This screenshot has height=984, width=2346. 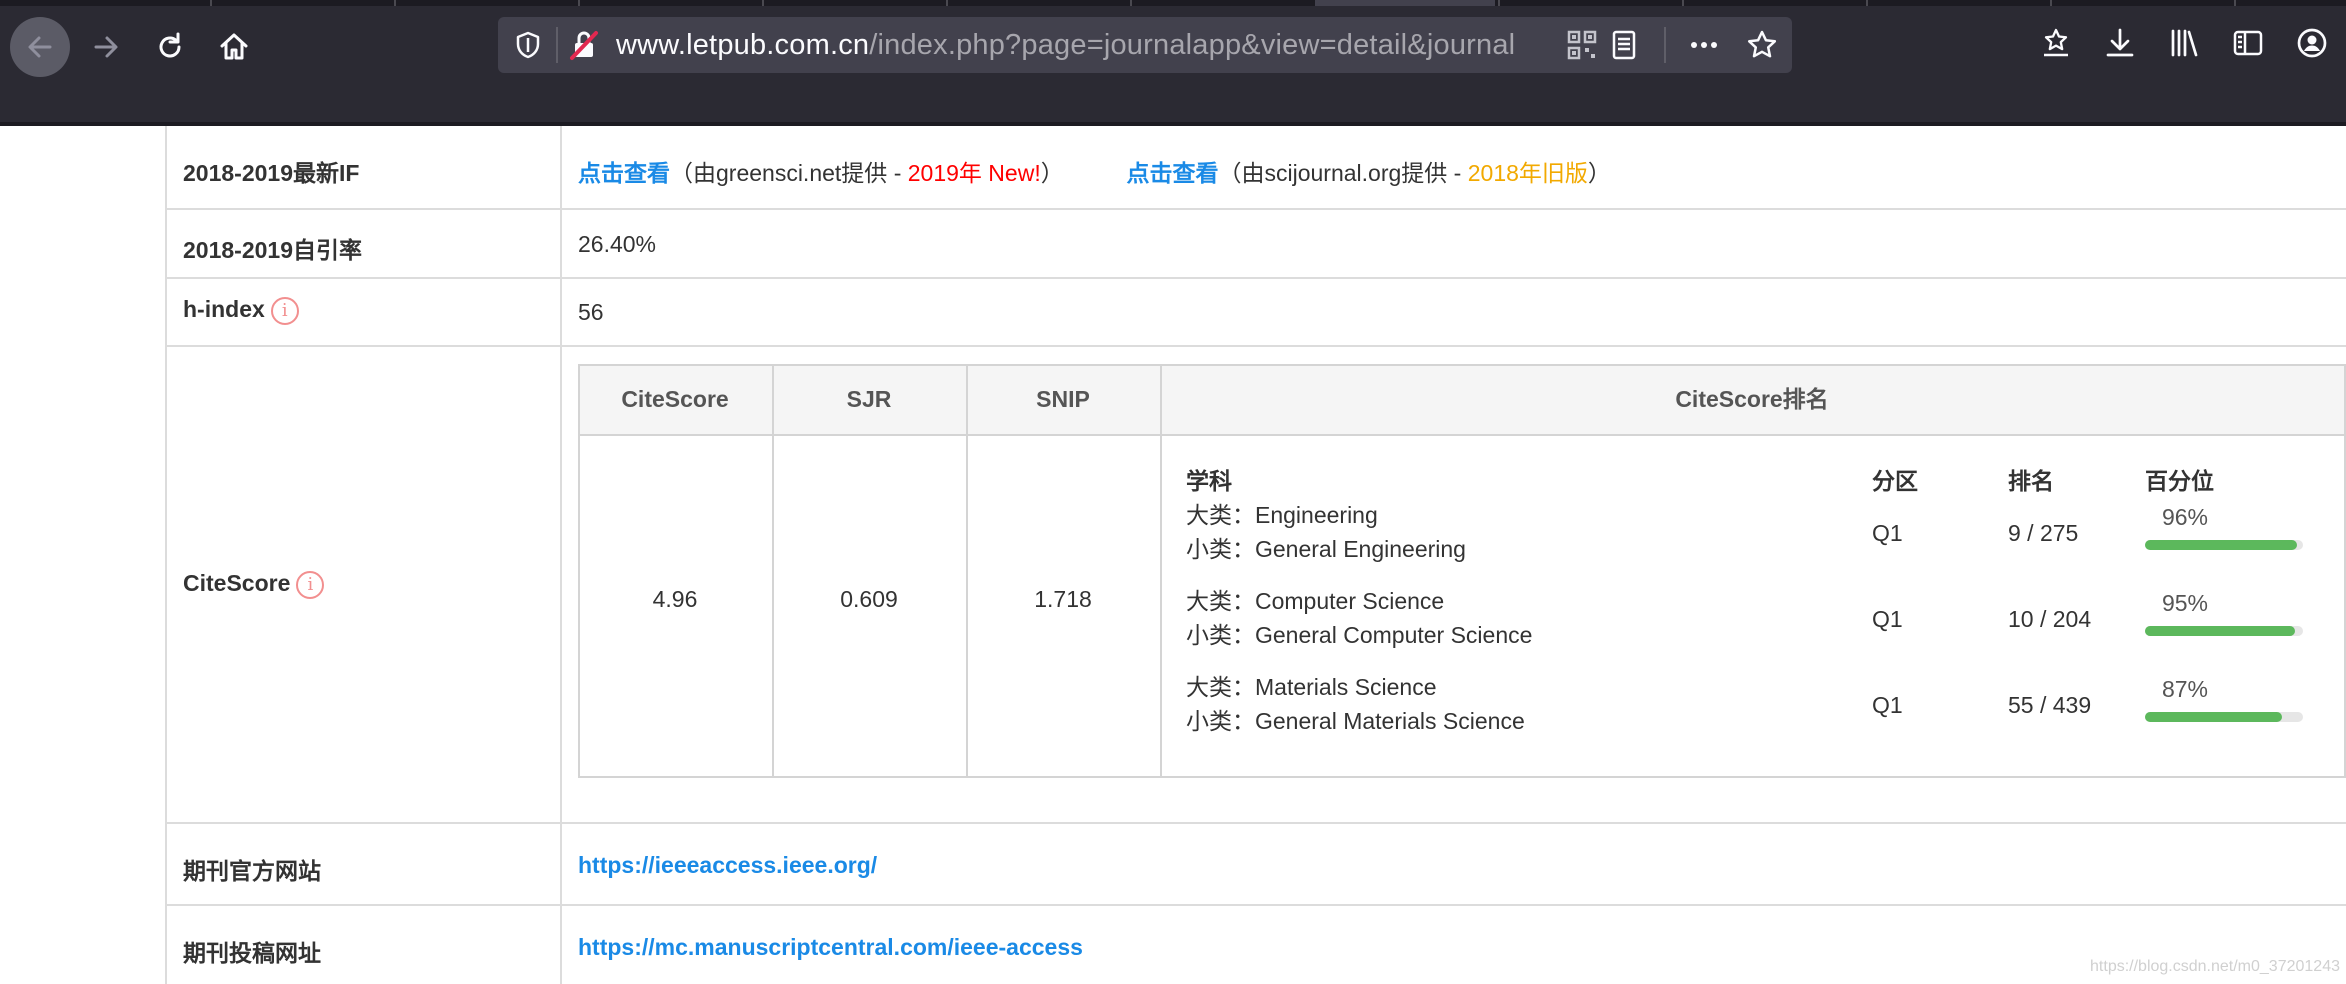 What do you see at coordinates (252, 953) in the screenshot?
I see `submit-label: 期刊投稿网址` at bounding box center [252, 953].